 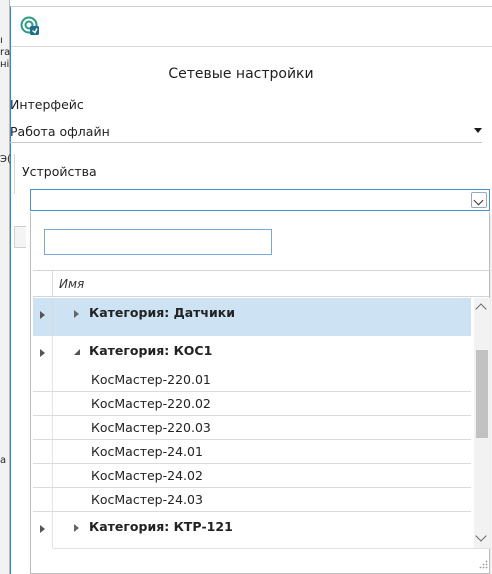 I want to click on resize-grip-icon, so click(x=483, y=564).